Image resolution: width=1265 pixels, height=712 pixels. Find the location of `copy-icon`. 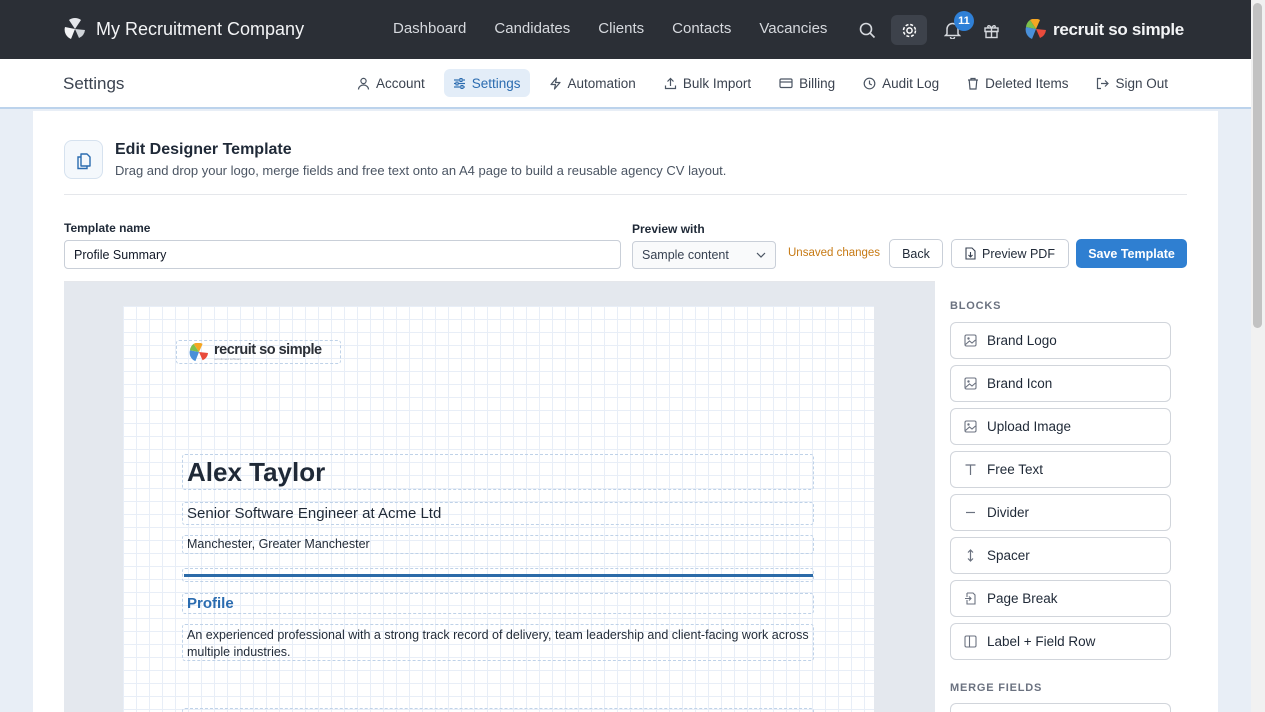

copy-icon is located at coordinates (83, 160).